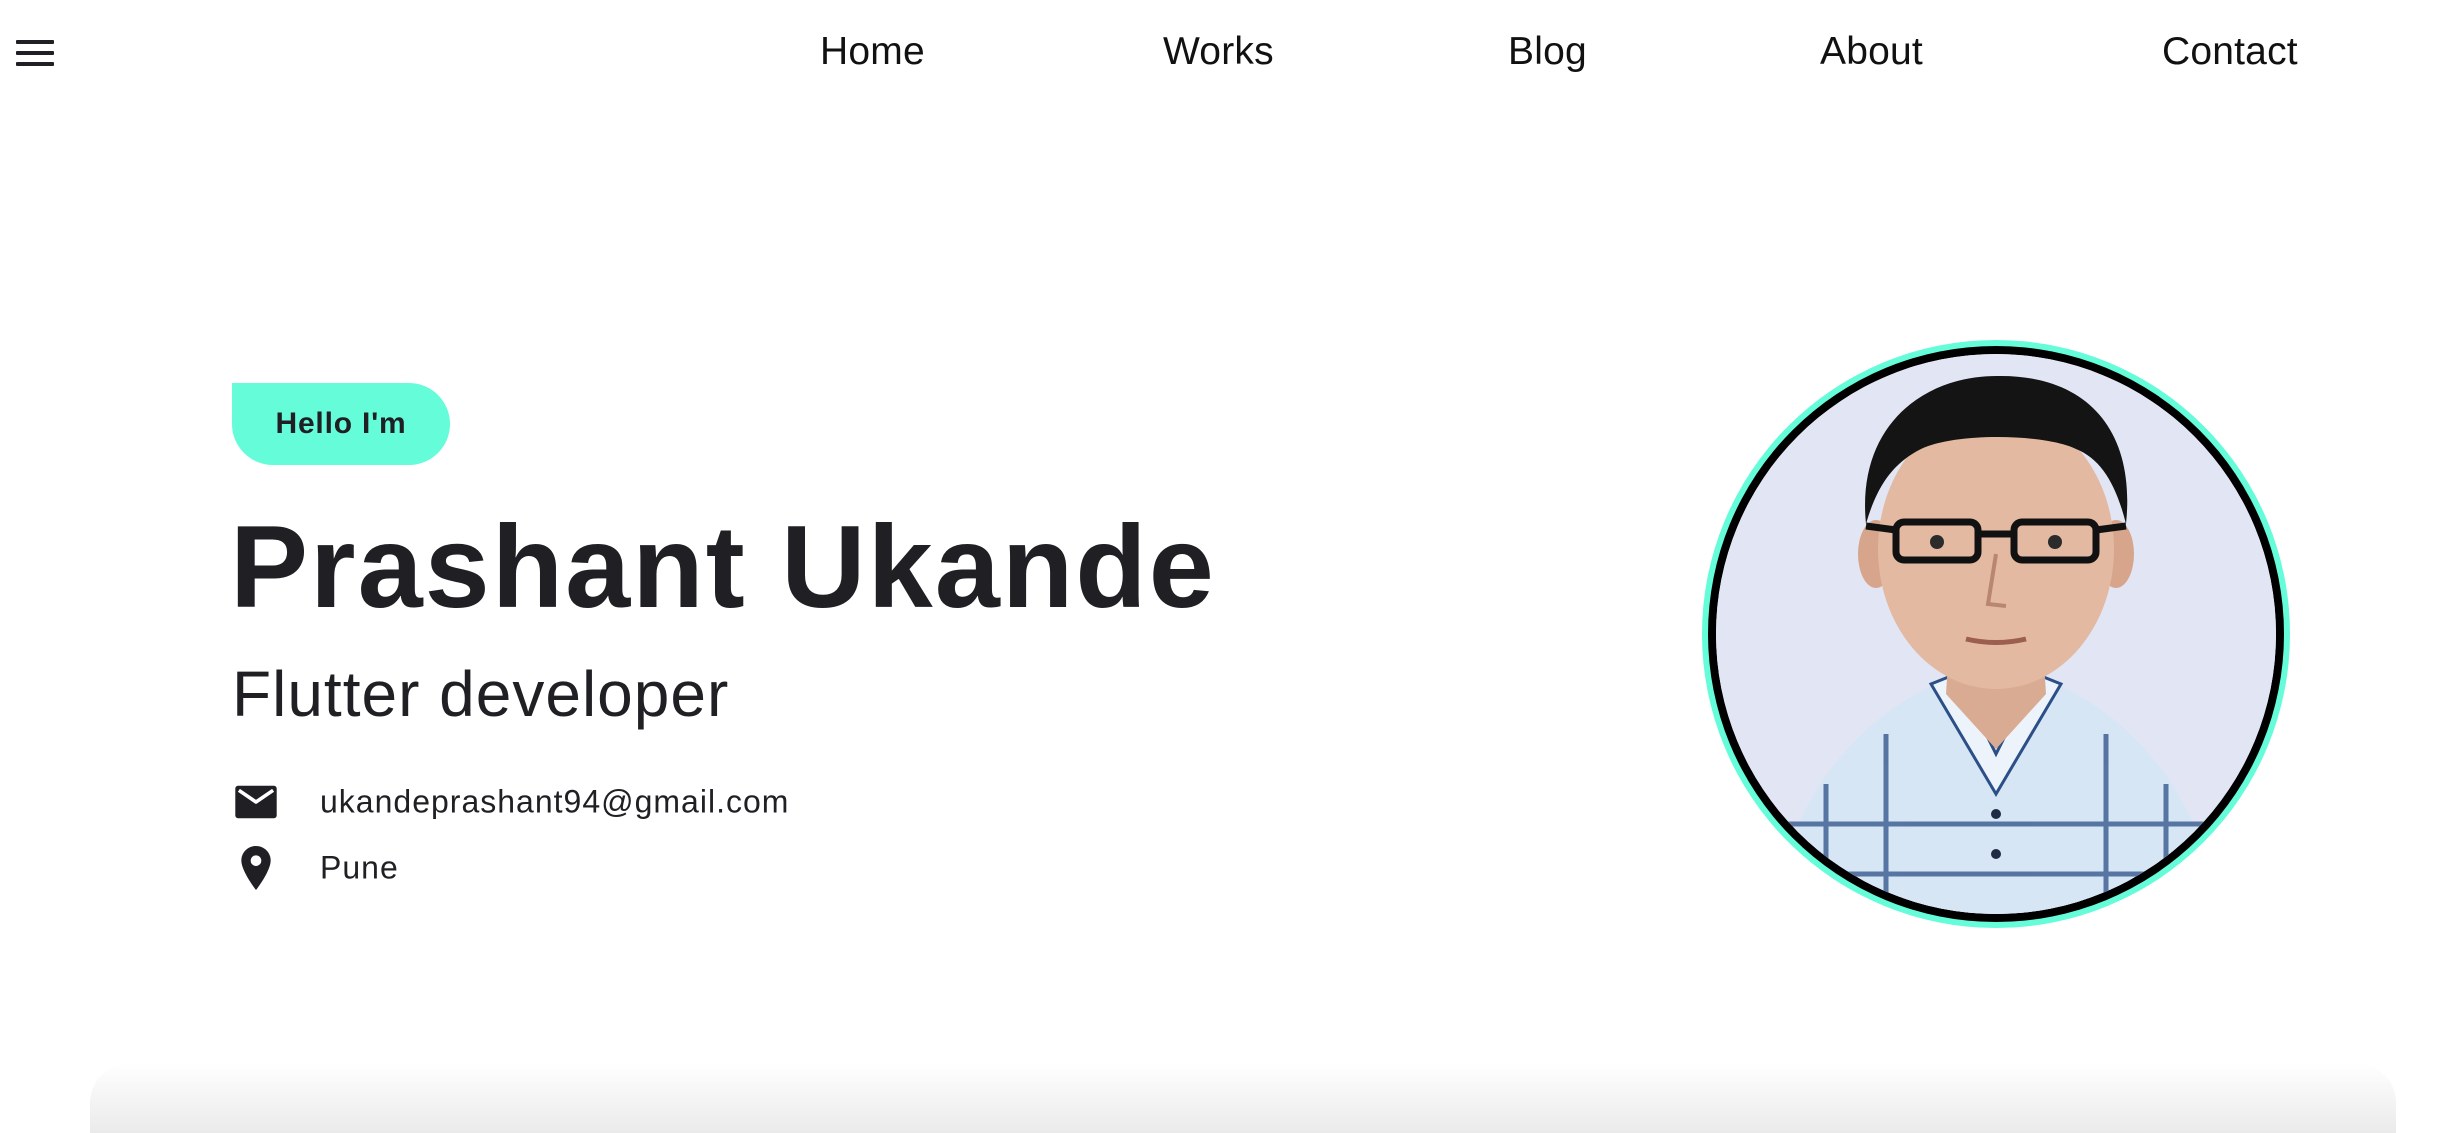  Describe the element at coordinates (554, 802) in the screenshot. I see `email-text: ukandeprashant94@gmail.com` at that location.